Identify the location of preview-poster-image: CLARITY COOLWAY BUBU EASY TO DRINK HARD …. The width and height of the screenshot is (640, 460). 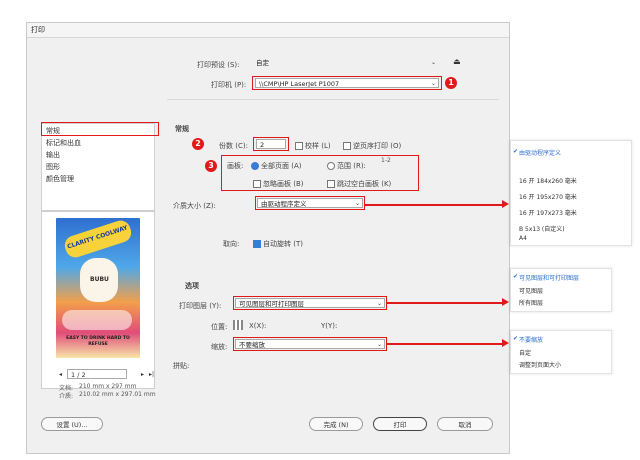
(98, 288).